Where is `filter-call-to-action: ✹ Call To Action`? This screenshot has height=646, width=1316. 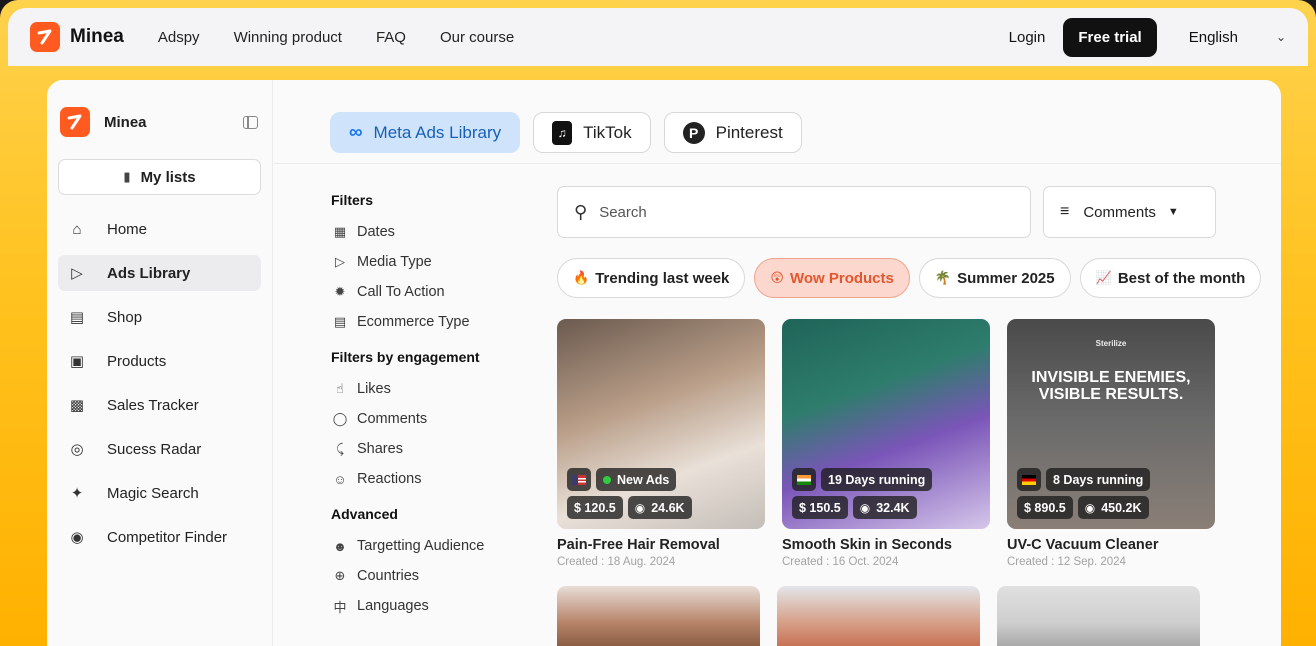 filter-call-to-action: ✹ Call To Action is located at coordinates (431, 292).